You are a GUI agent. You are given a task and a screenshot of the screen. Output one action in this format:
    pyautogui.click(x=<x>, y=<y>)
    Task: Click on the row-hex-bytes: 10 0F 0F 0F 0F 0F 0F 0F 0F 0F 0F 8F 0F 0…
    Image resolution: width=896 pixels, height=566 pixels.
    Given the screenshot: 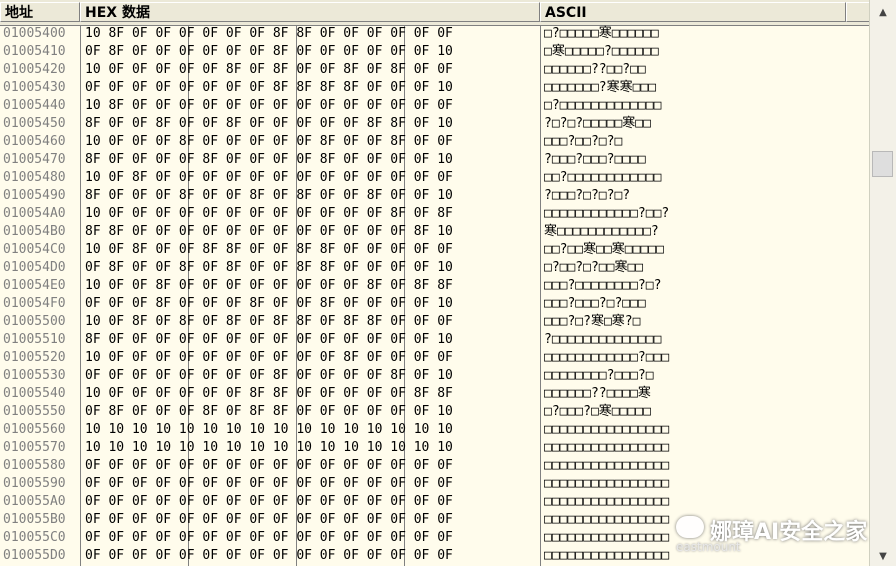 What is the action you would take?
    pyautogui.click(x=269, y=358)
    